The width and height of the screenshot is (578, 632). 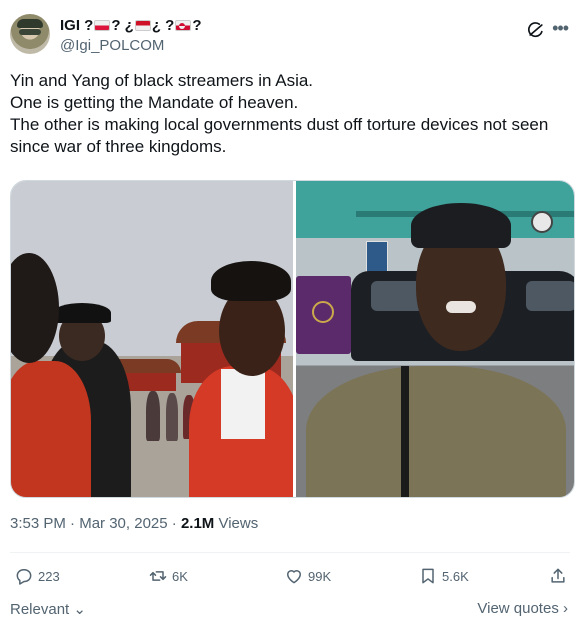 What do you see at coordinates (154, 102) in the screenshot?
I see `tweet-line: One is getting the Mandate of heaven.` at bounding box center [154, 102].